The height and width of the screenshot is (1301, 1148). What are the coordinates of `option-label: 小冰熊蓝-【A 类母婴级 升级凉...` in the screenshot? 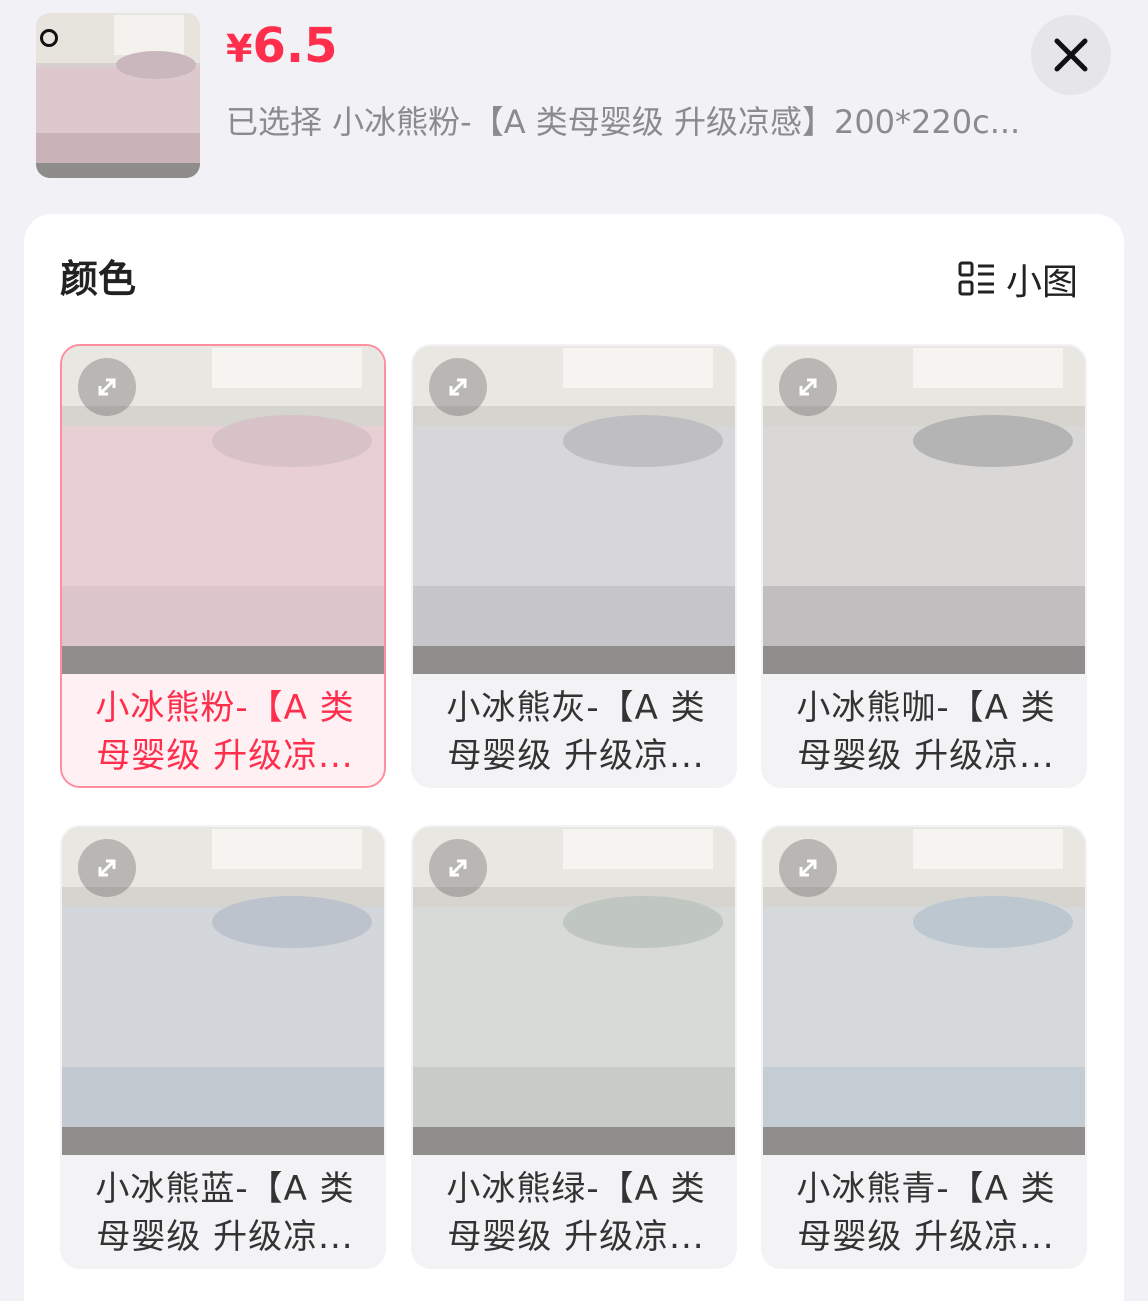 It's located at (225, 1213).